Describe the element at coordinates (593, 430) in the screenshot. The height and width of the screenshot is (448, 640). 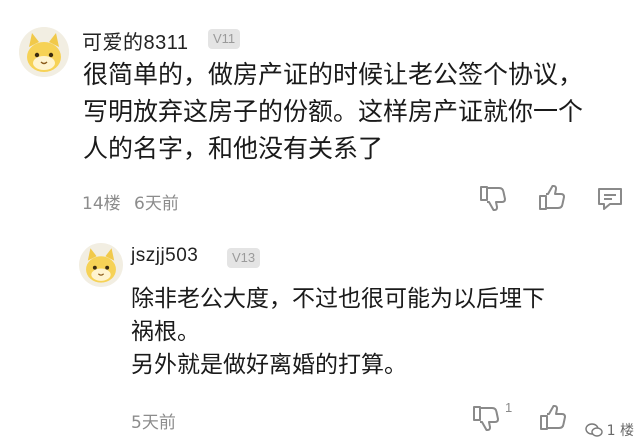
I see `wechat-icon` at that location.